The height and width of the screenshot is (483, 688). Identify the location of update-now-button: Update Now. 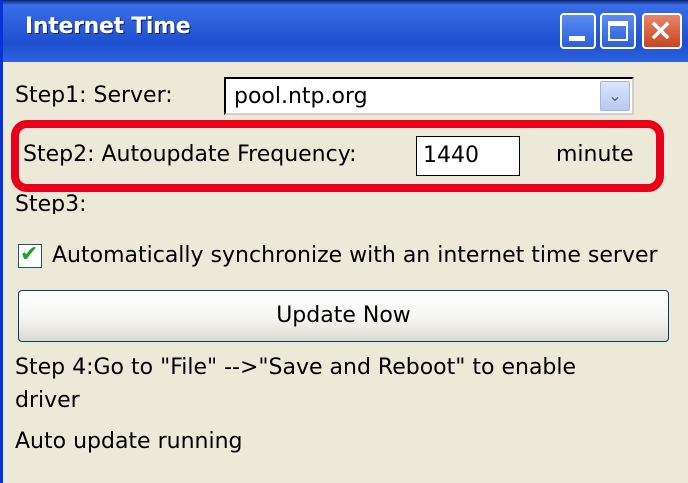
(343, 316).